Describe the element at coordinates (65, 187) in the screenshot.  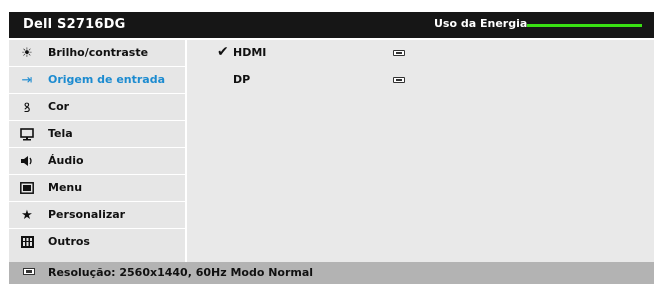
I see `sidebar-item-label: Menu` at that location.